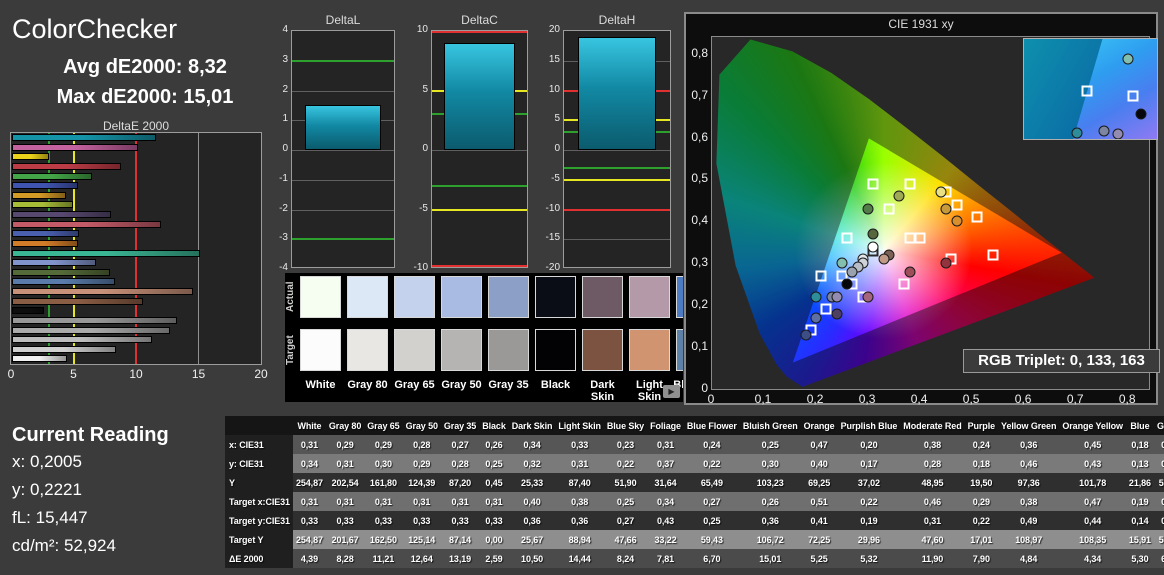 This screenshot has height=575, width=1164. I want to click on table-cell: 7,90, so click(981, 558).